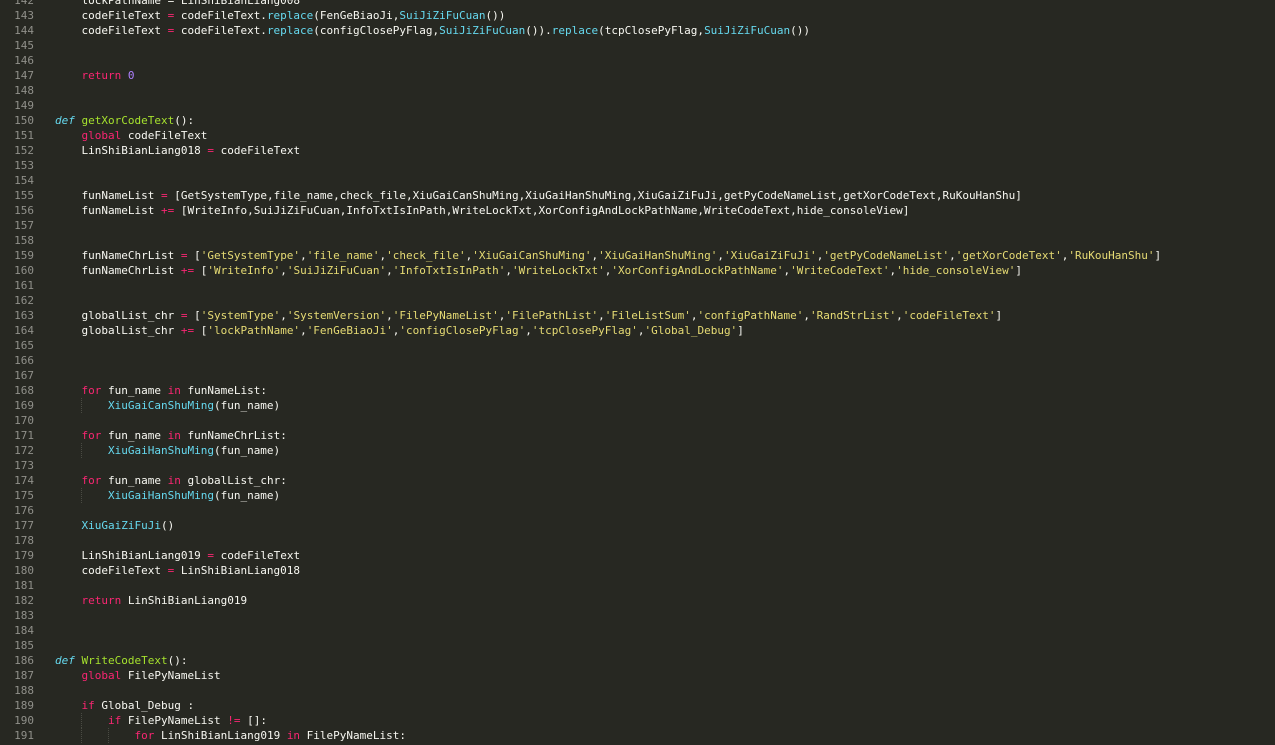  Describe the element at coordinates (637, 90) in the screenshot. I see `code-line: 148` at that location.